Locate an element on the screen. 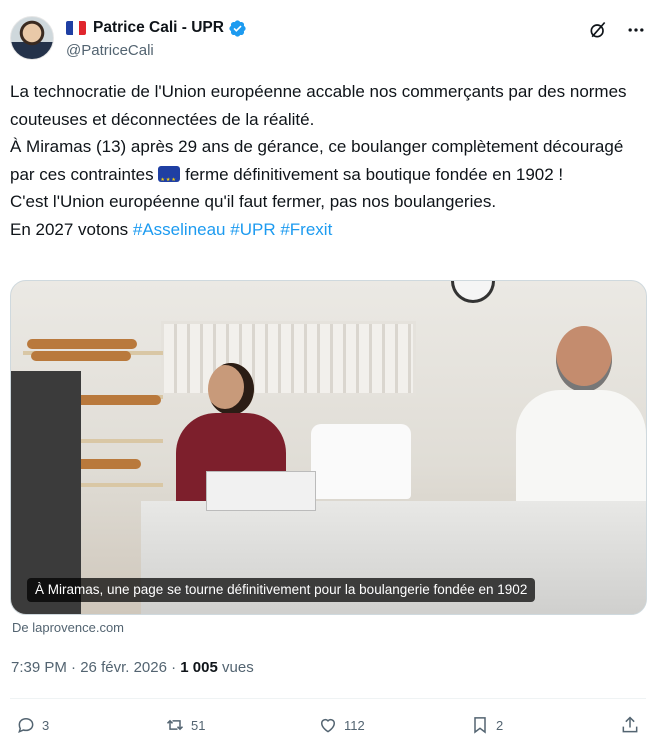  action-bar: 3 51 112 2 is located at coordinates (331, 726).